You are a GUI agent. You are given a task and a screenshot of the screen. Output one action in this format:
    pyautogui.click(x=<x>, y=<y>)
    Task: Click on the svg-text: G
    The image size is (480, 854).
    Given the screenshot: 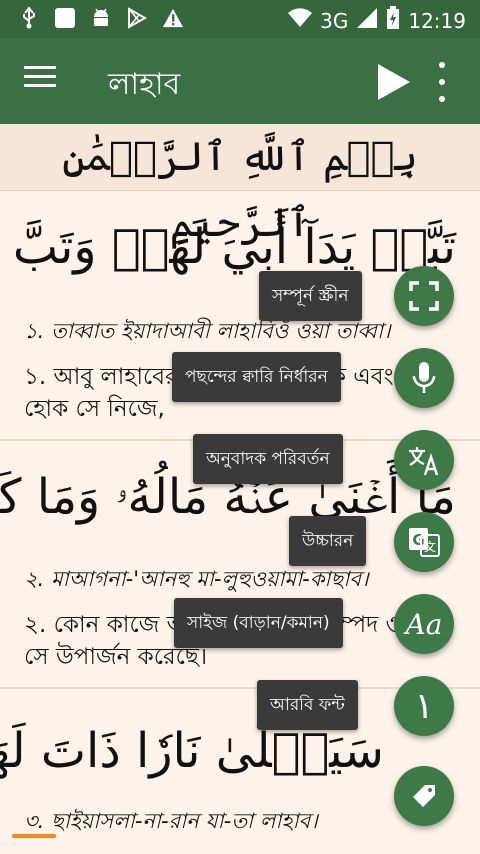 What is the action you would take?
    pyautogui.click(x=418, y=540)
    